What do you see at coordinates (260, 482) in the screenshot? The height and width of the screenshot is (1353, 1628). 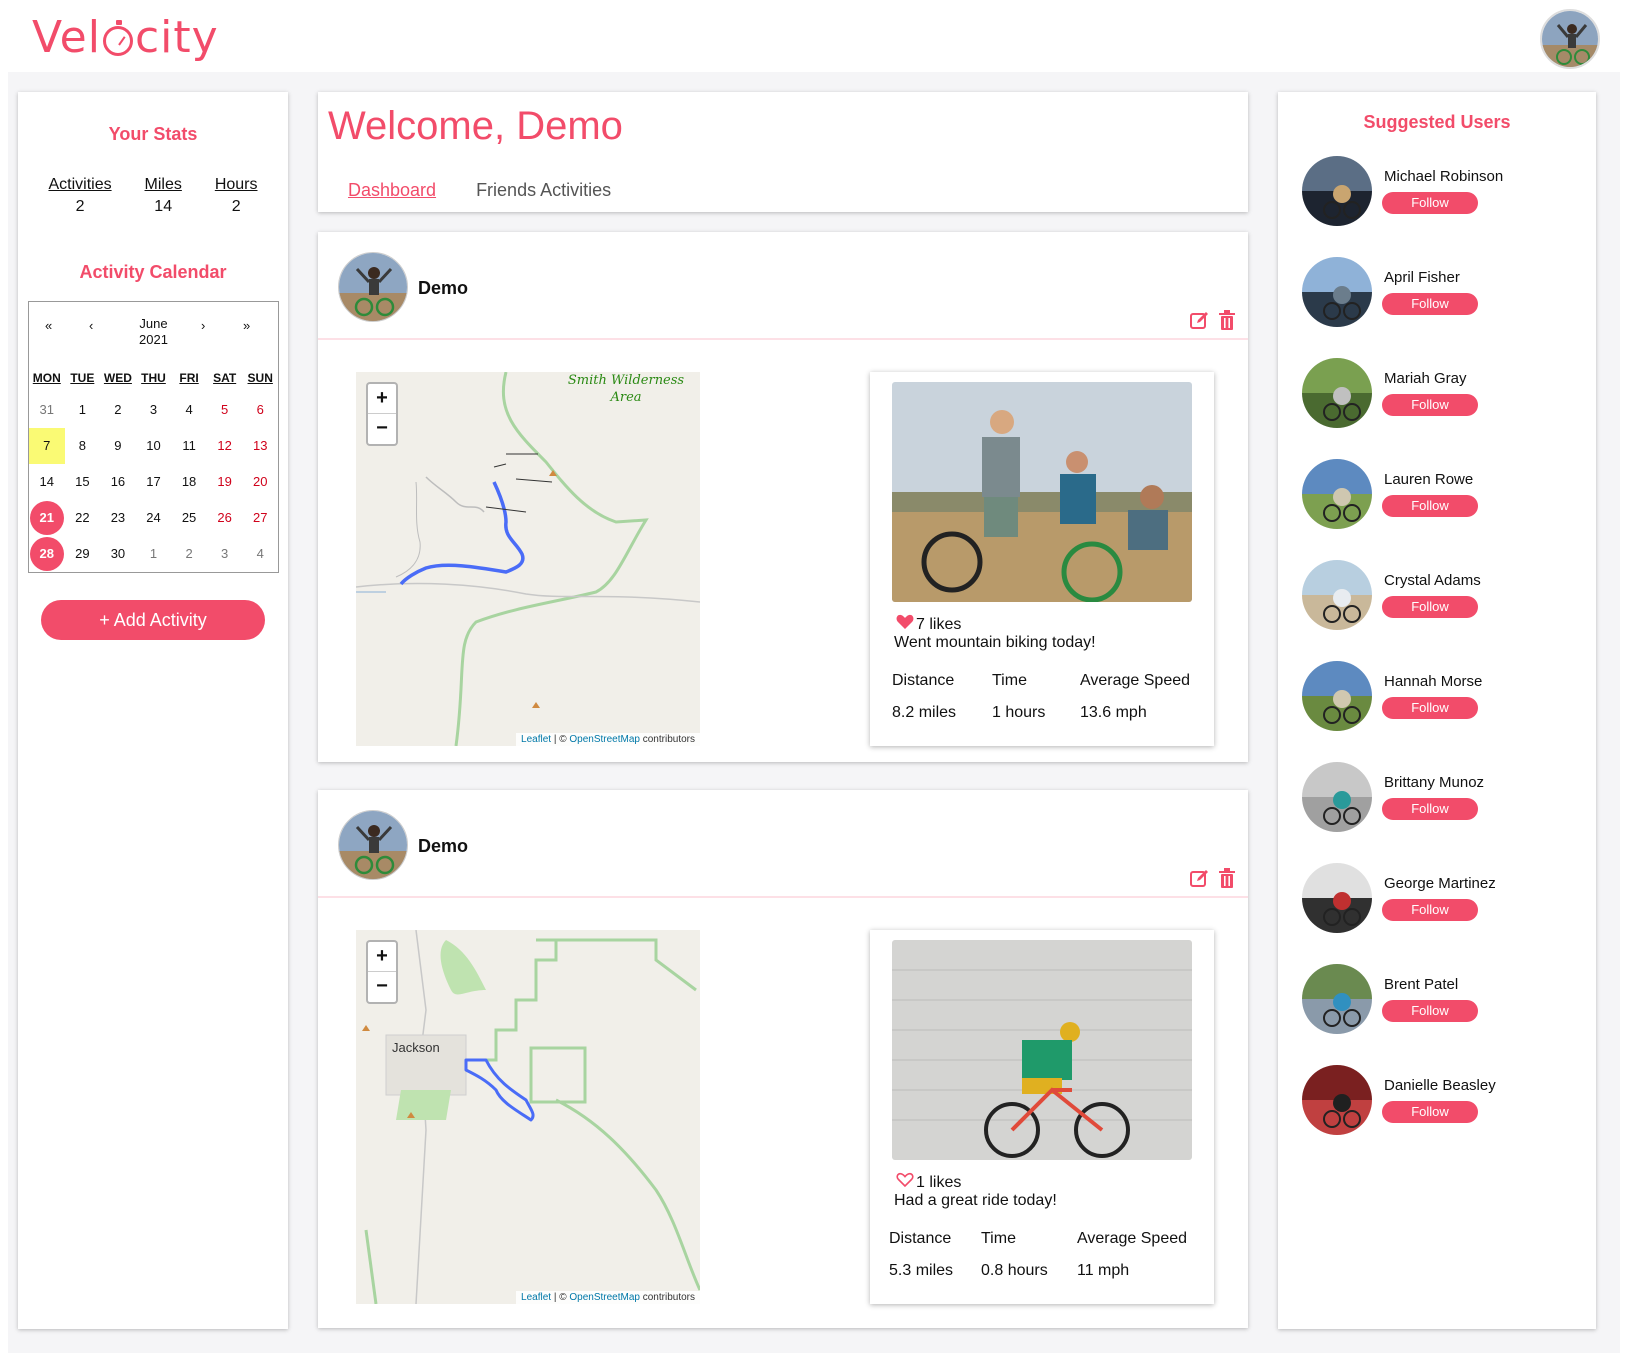 I see `calendar-day: 20` at bounding box center [260, 482].